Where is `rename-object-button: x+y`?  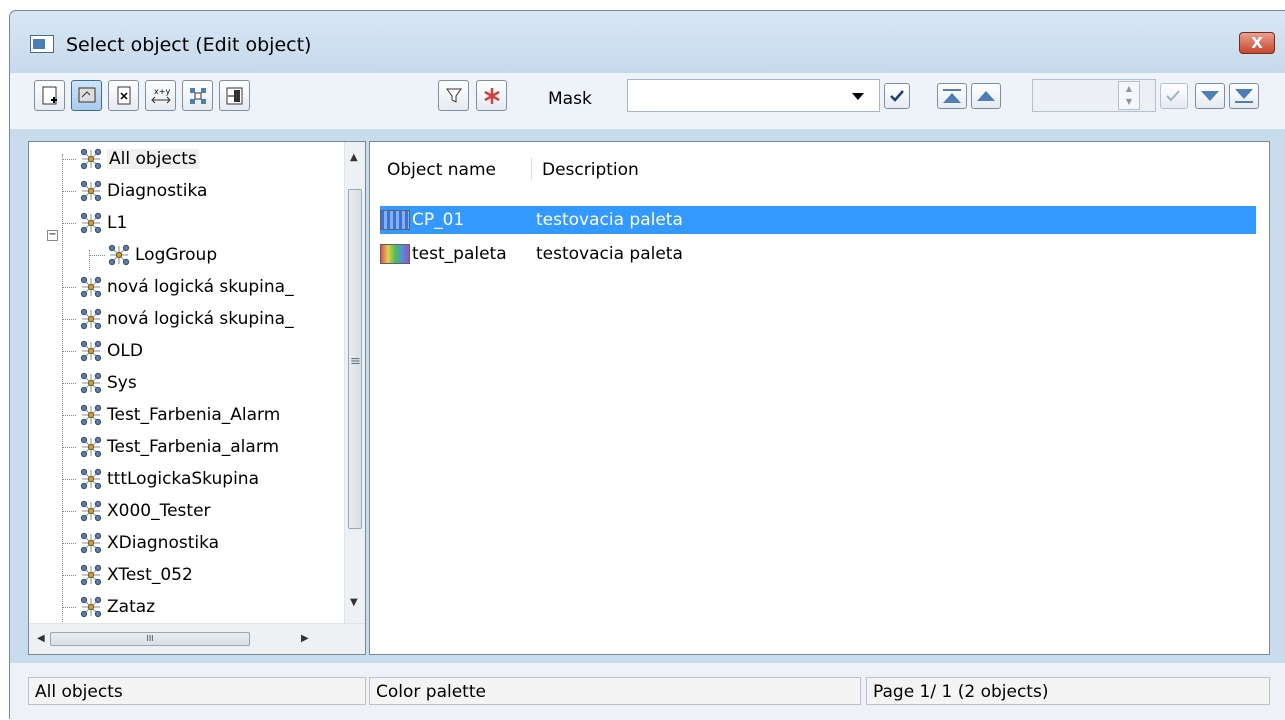 rename-object-button: x+y is located at coordinates (160, 95).